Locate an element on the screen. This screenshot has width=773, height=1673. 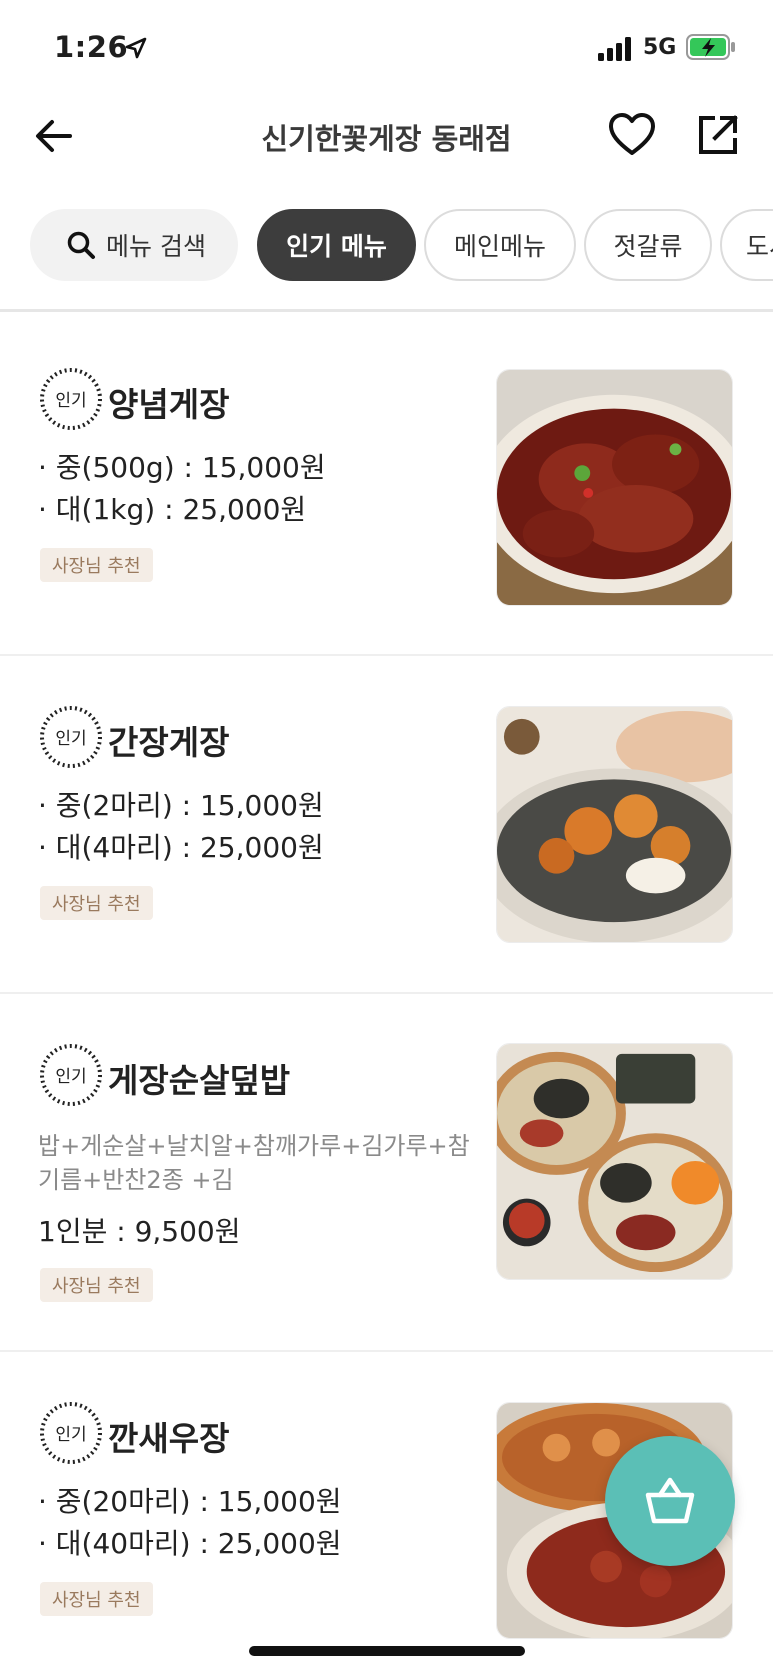
menu-search-chip: 메뉴 검색 is located at coordinates (134, 245).